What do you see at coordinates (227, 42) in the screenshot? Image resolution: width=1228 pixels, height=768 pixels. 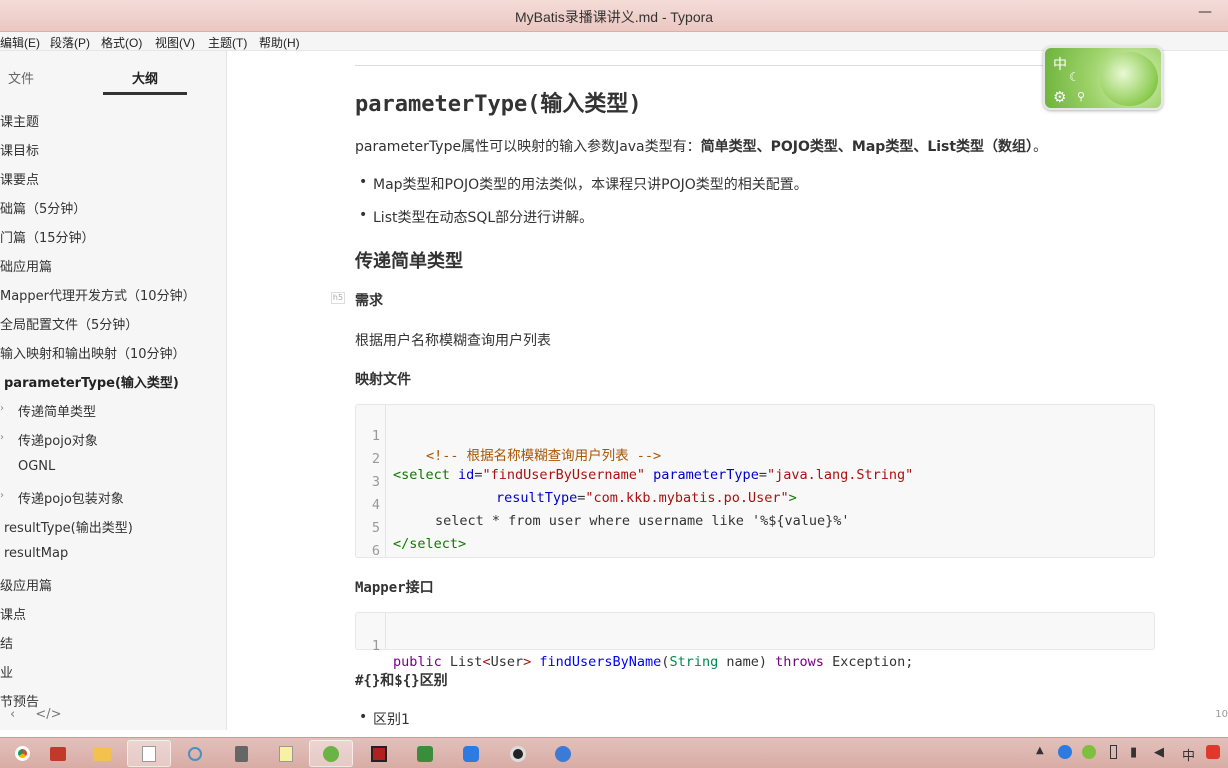 I see `menu-theme: 主题(T)` at bounding box center [227, 42].